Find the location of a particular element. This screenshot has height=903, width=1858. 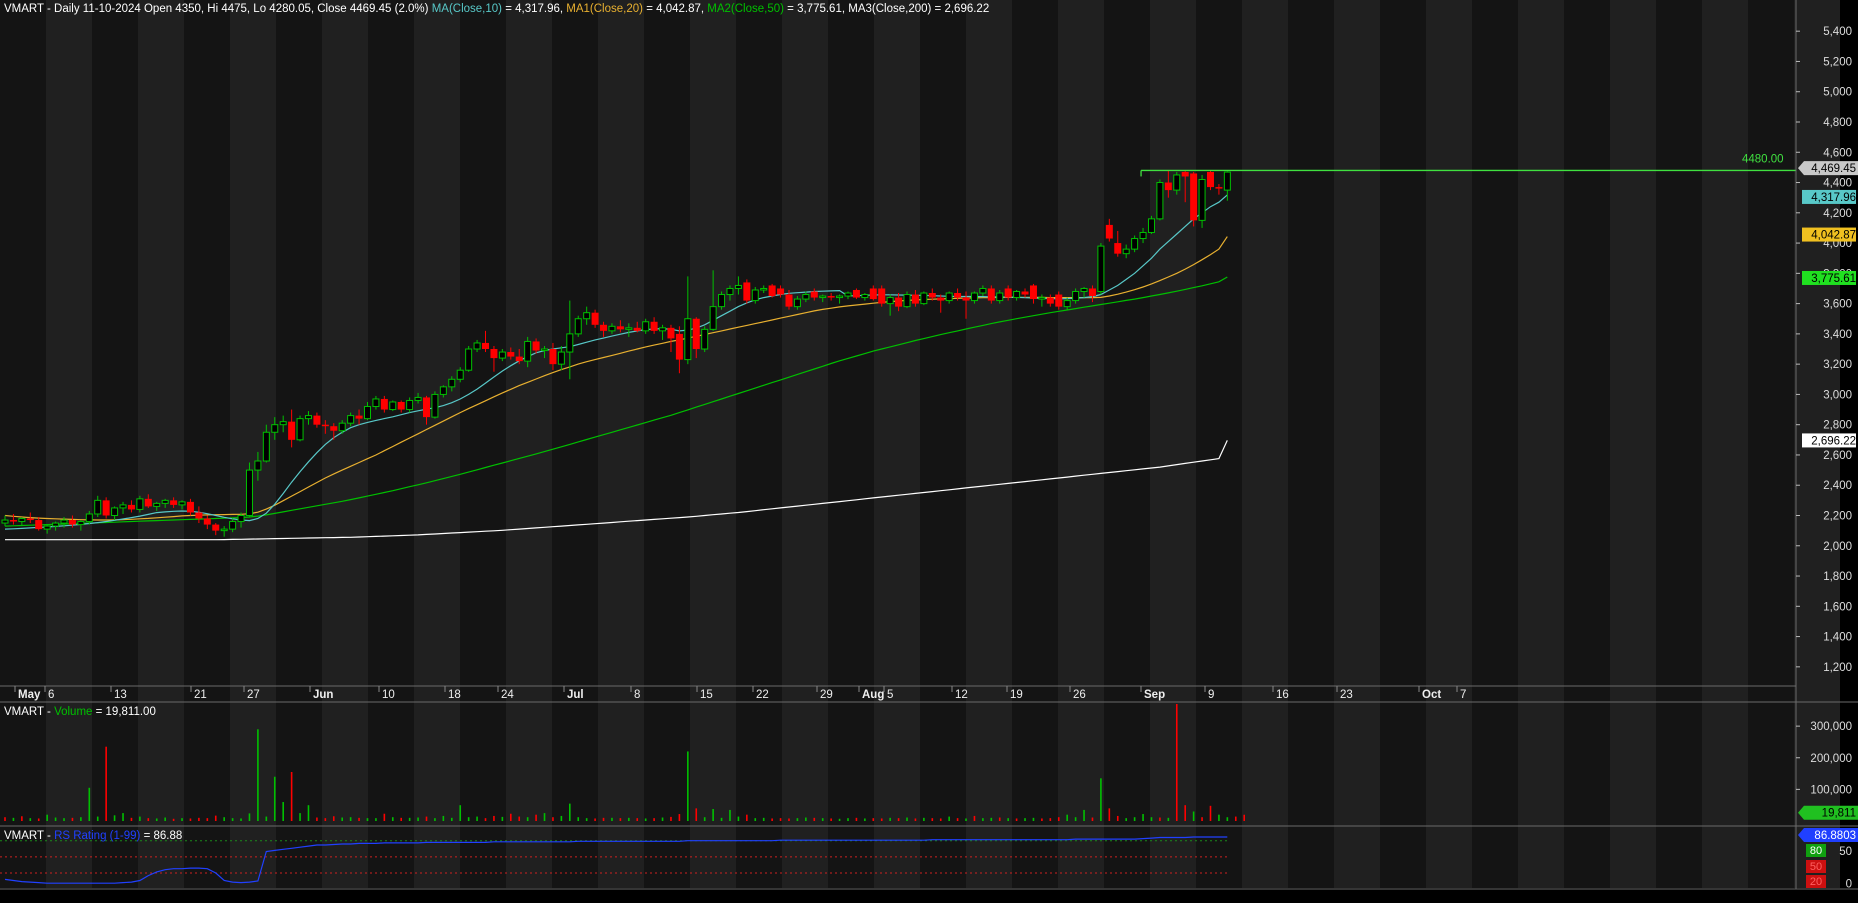

rs-header: VMART - RS Rating (1-99) = 86.88 is located at coordinates (93, 836).